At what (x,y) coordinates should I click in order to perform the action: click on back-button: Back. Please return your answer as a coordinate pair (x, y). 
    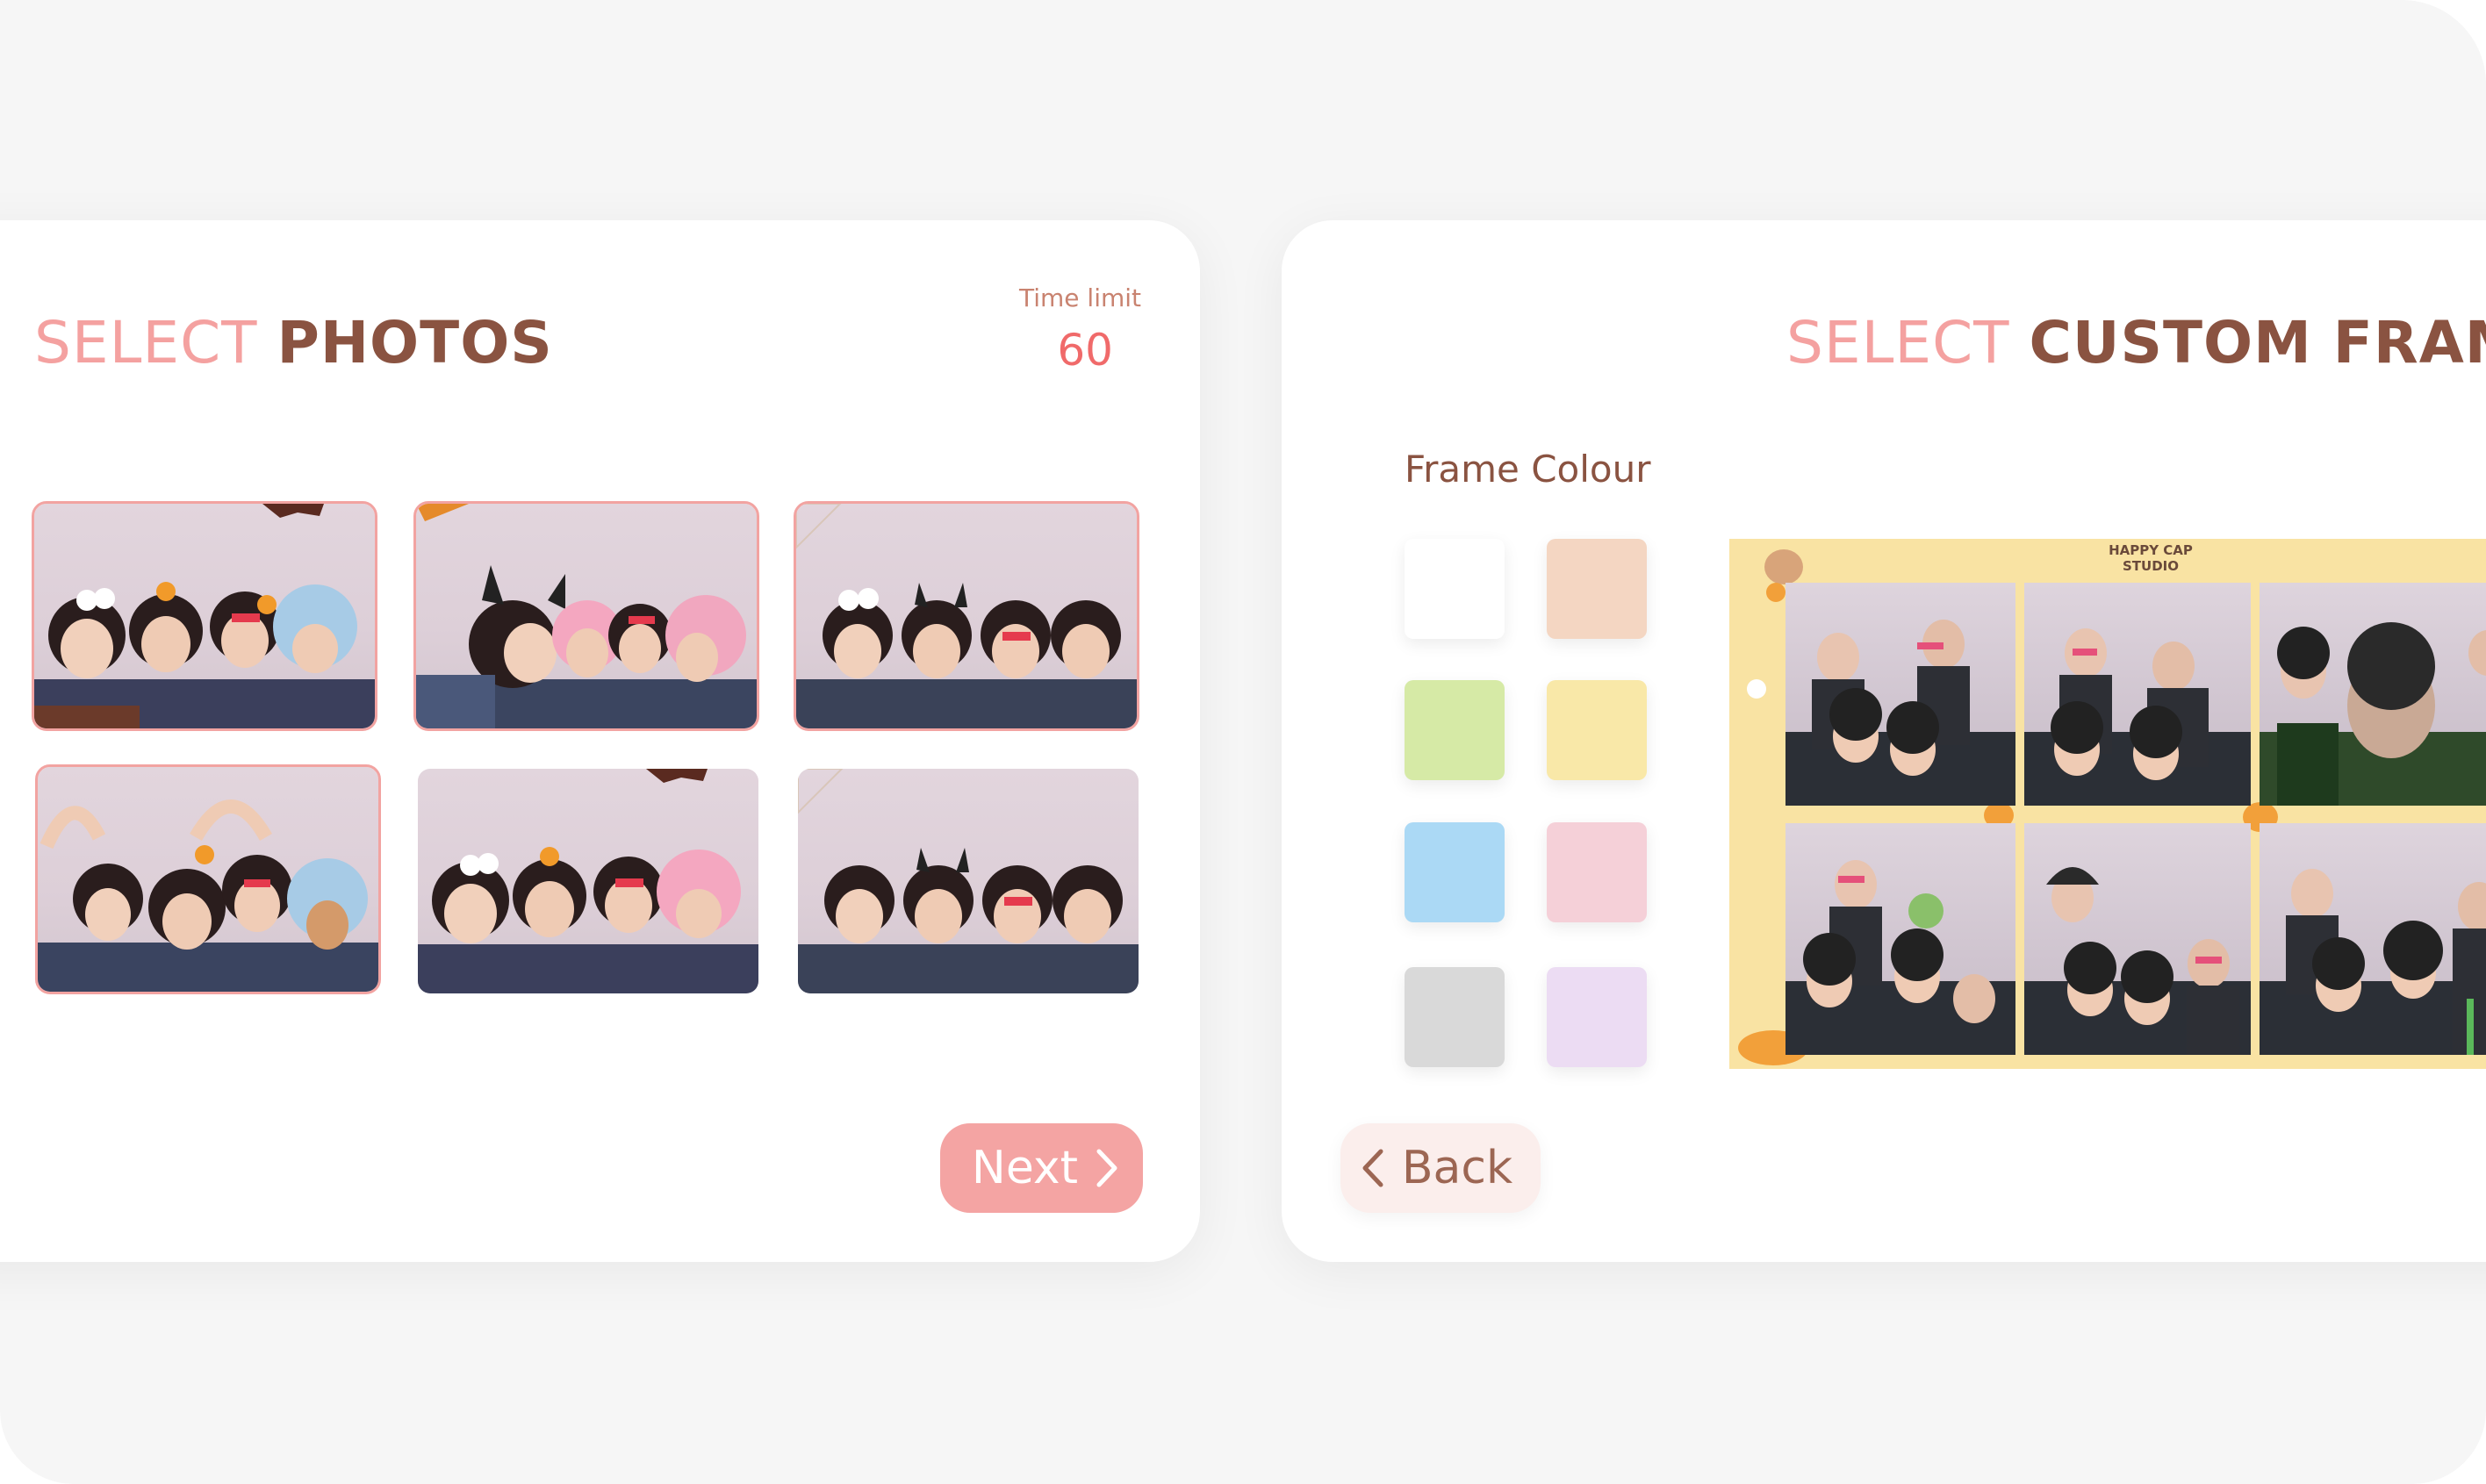
    Looking at the image, I should click on (1440, 1168).